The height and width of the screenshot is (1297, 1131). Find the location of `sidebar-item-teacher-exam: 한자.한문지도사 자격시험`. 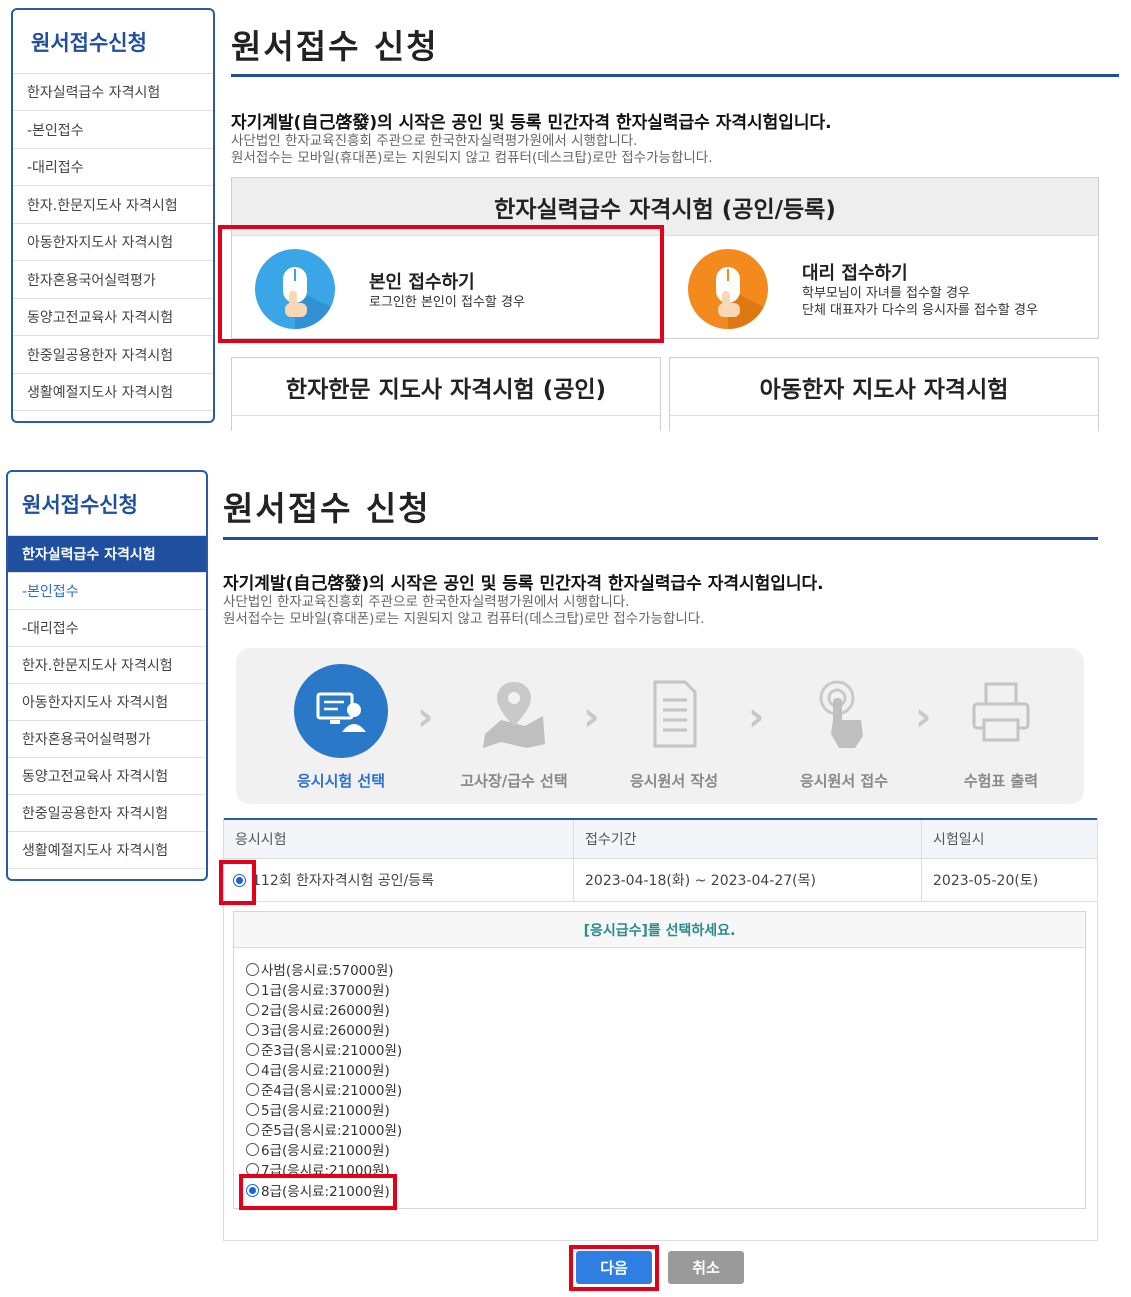

sidebar-item-teacher-exam: 한자.한문지도사 자격시험 is located at coordinates (113, 205).